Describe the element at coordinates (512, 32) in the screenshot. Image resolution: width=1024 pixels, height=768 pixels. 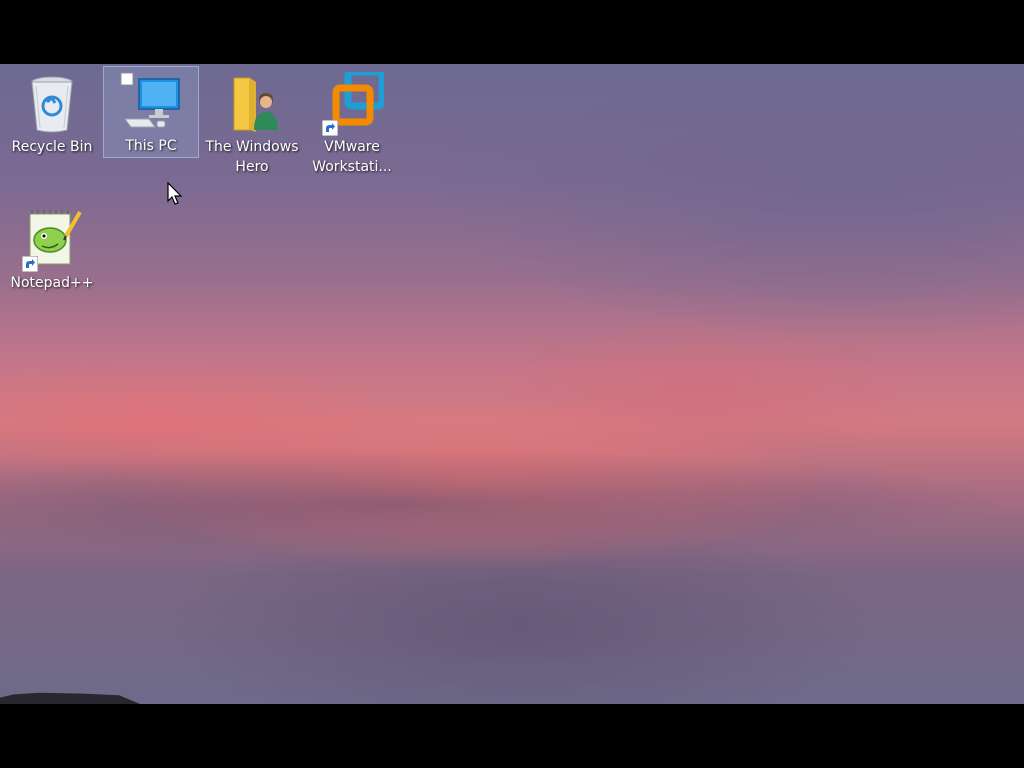
I see `letterbox-top` at that location.